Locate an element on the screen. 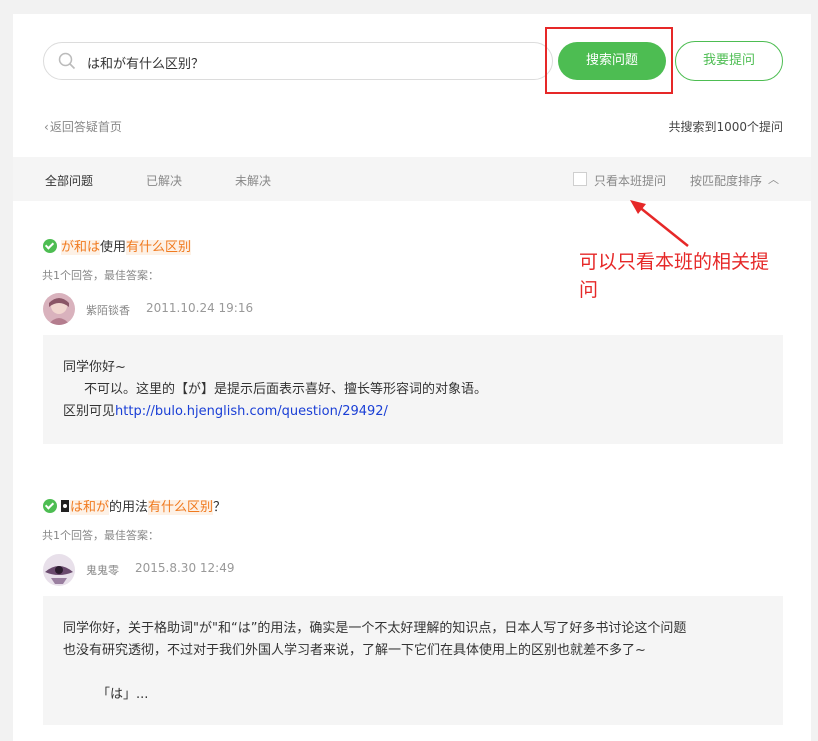 The height and width of the screenshot is (741, 818). sort-dropdown: 按匹配度排序 is located at coordinates (726, 180).